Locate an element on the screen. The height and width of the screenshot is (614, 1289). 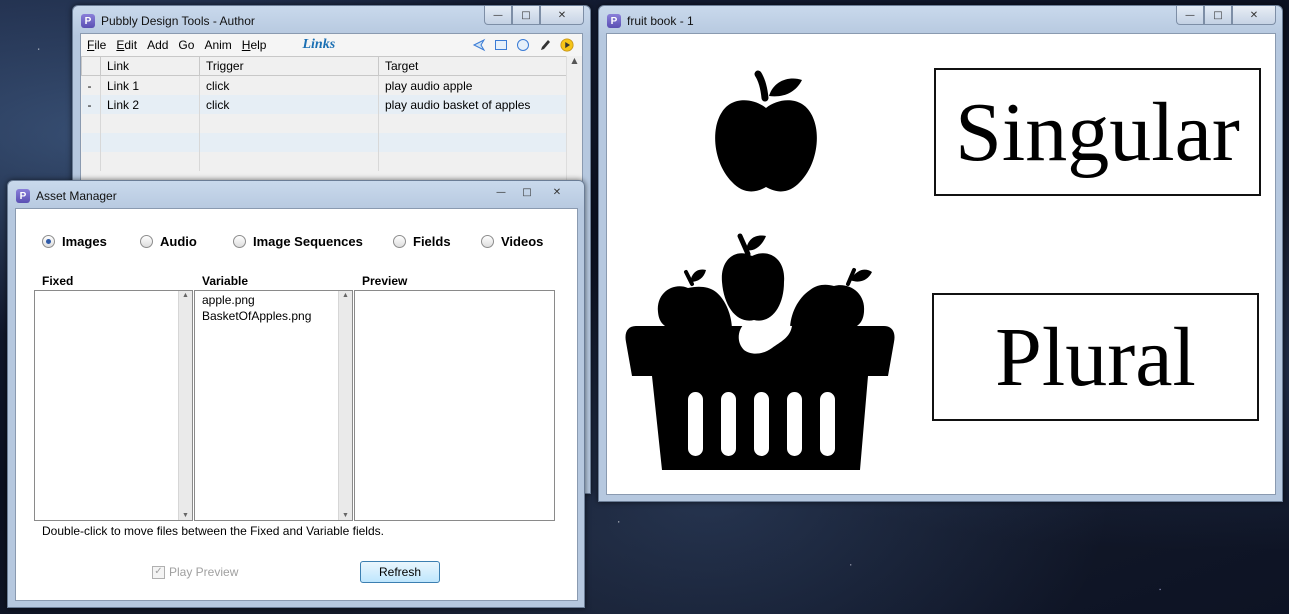
variable-list-scrollbar: ▲ ▼ is located at coordinates (345, 405).